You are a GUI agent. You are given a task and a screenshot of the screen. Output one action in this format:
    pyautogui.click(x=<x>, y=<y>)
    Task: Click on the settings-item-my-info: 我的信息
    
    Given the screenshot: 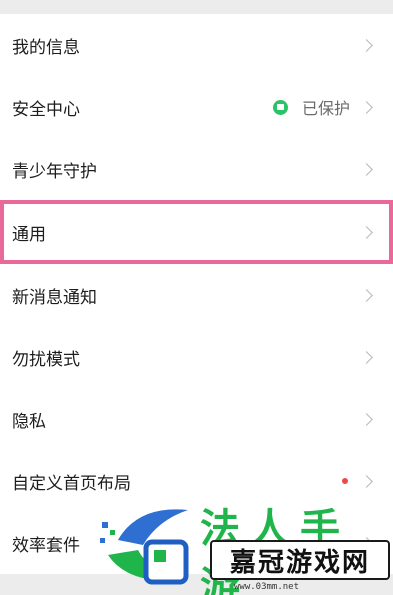 What is the action you would take?
    pyautogui.click(x=196, y=45)
    